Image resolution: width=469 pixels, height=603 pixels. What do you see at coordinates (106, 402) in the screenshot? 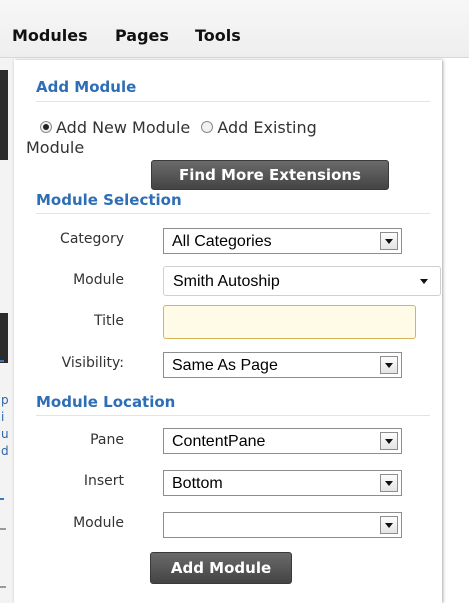
I see `module-location-heading: Module Location` at bounding box center [106, 402].